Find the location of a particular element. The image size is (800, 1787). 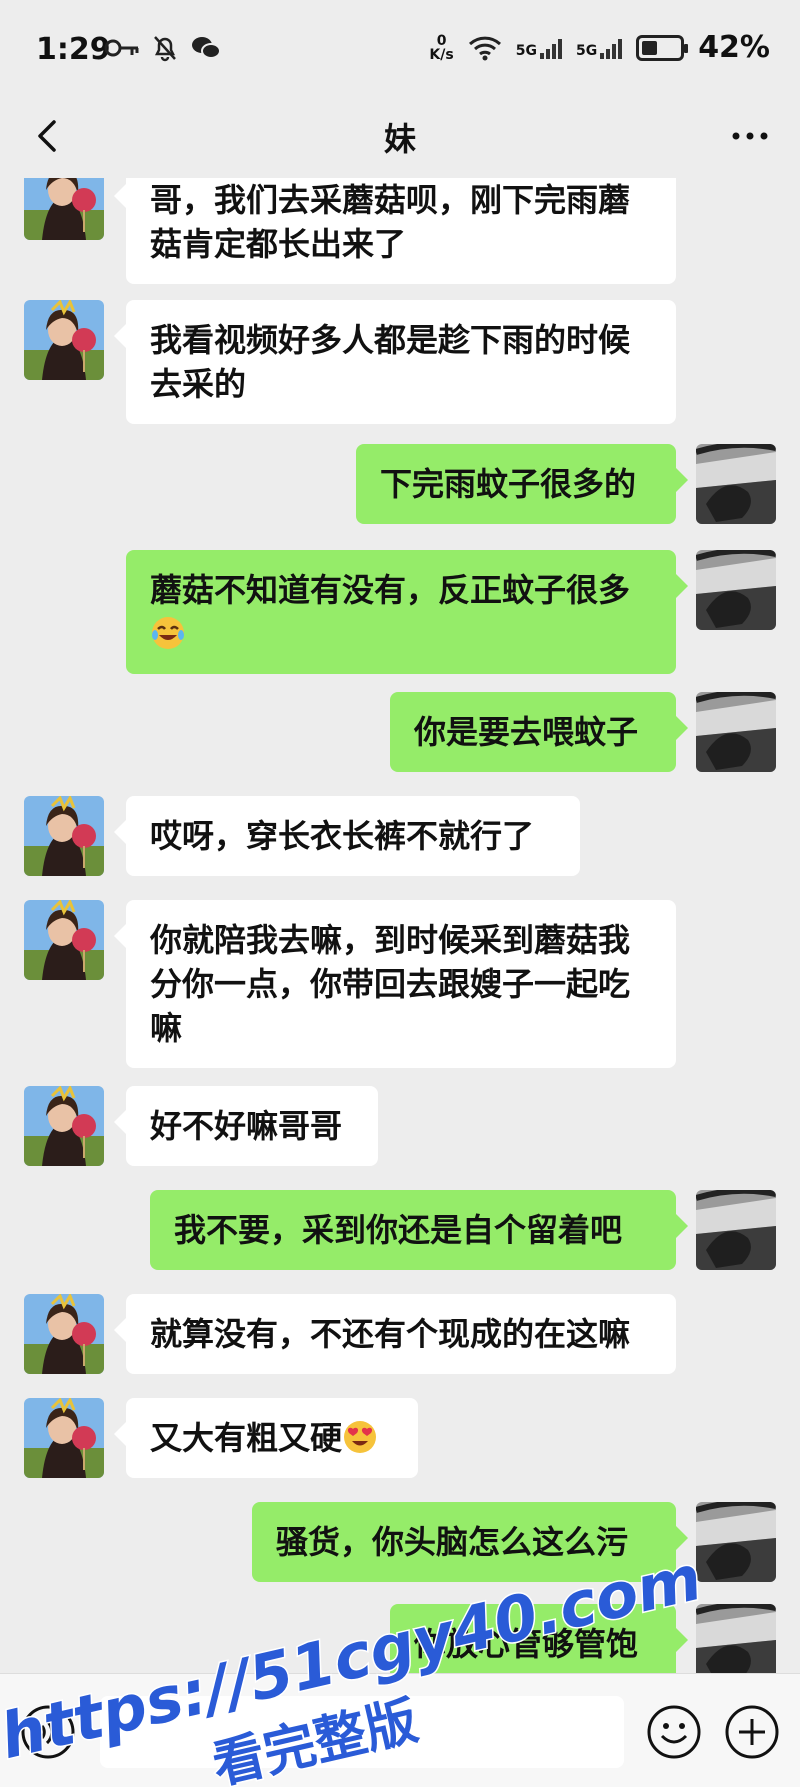

message-text-line: 哥，我们去采蘑菇呗，刚下完雨蘑 is located at coordinates (390, 200).